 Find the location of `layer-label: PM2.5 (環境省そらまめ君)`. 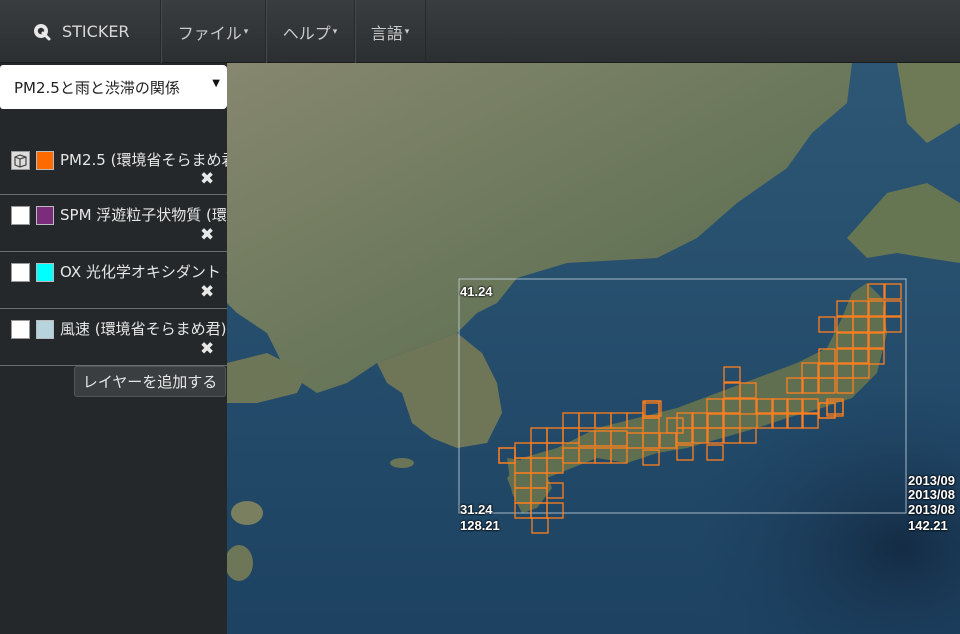

layer-label: PM2.5 (環境省そらまめ君) is located at coordinates (143, 160).